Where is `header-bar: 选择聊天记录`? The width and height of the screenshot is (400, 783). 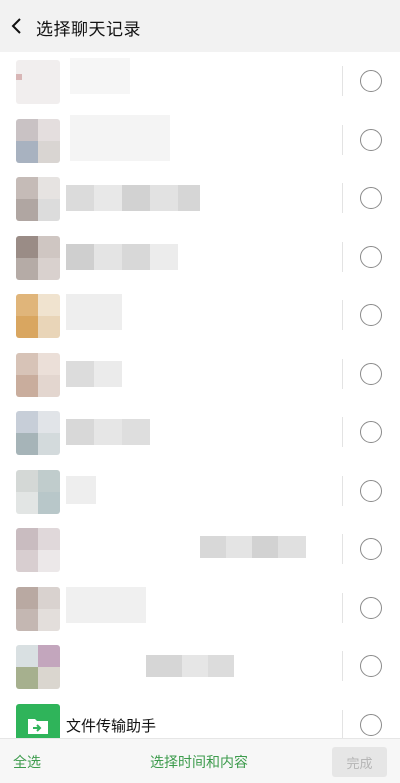 header-bar: 选择聊天记录 is located at coordinates (200, 26).